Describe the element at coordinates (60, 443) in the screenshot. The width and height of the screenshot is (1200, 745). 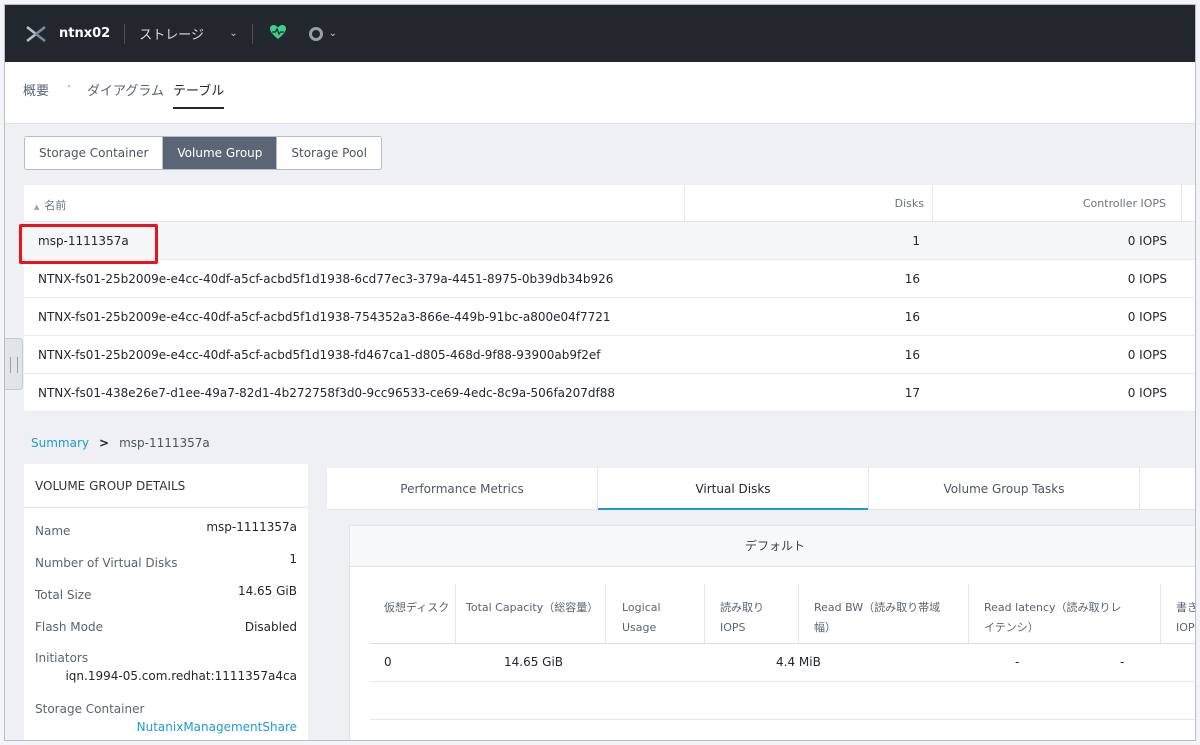
I see `breadcrumb-summary-link: Summary` at that location.